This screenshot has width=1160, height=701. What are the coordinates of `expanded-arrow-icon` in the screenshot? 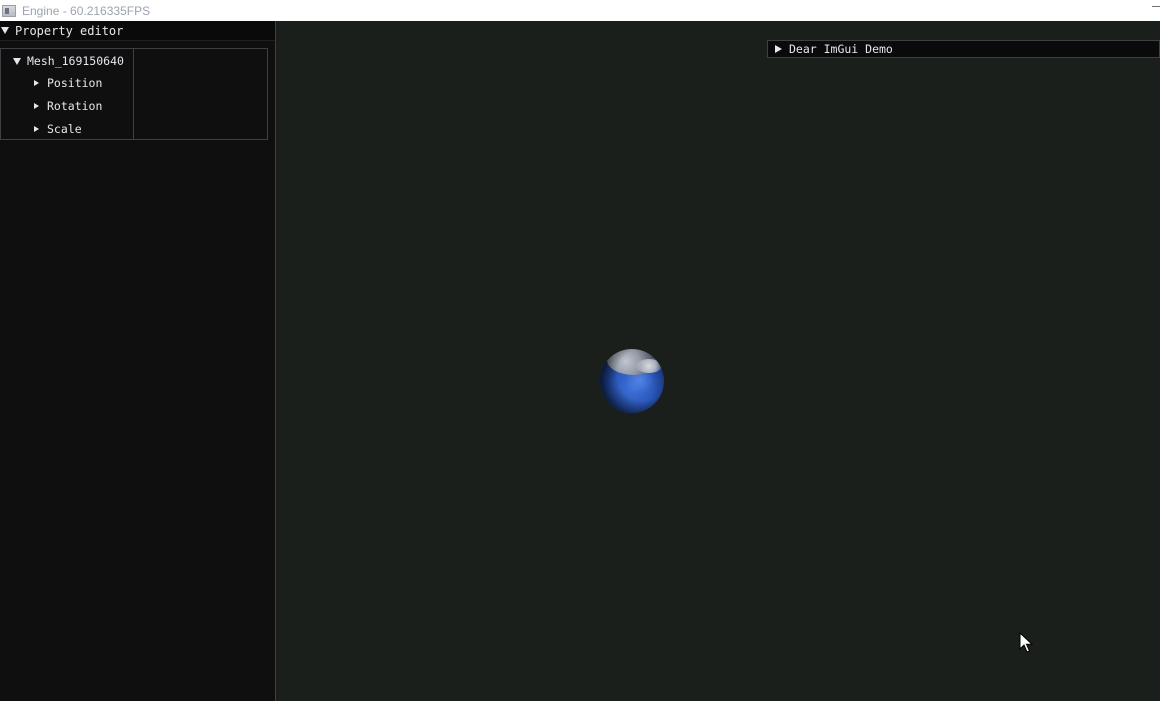 It's located at (17, 61).